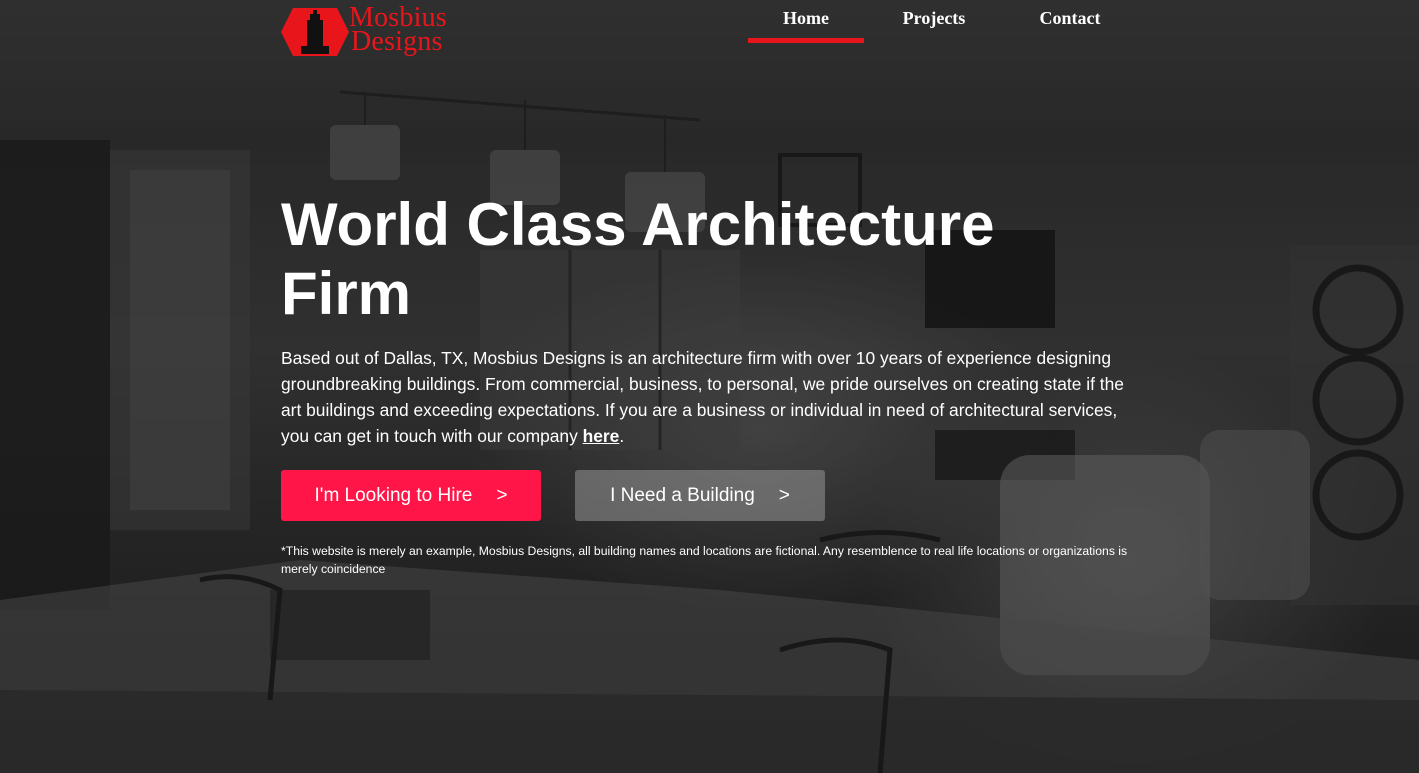 The height and width of the screenshot is (773, 1419). Describe the element at coordinates (502, 495) in the screenshot. I see `hire-arrow-icon: >` at that location.